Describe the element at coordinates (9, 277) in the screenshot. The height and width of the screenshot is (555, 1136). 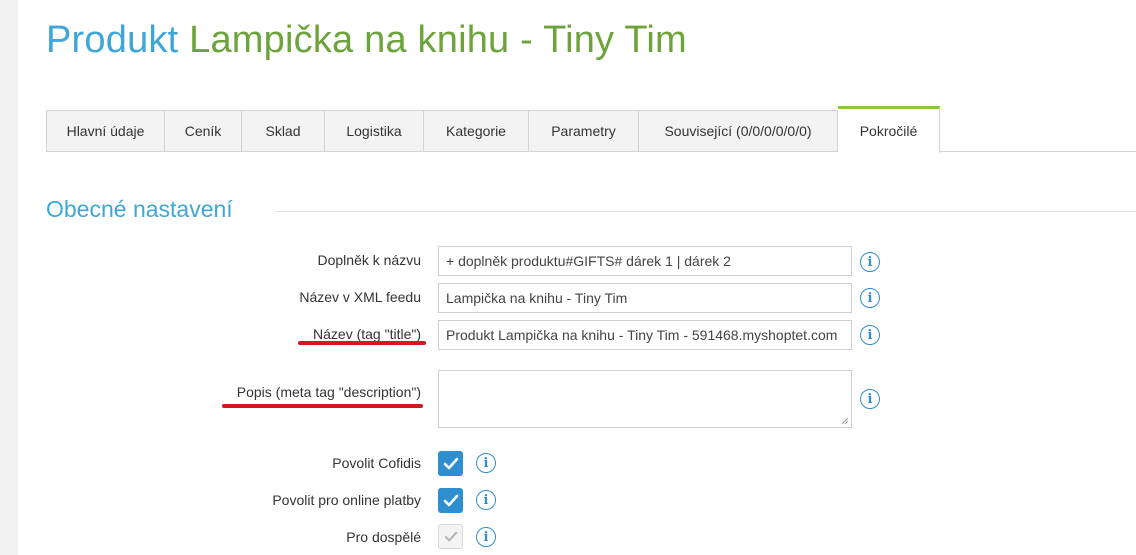
I see `left-sidebar-strip` at that location.